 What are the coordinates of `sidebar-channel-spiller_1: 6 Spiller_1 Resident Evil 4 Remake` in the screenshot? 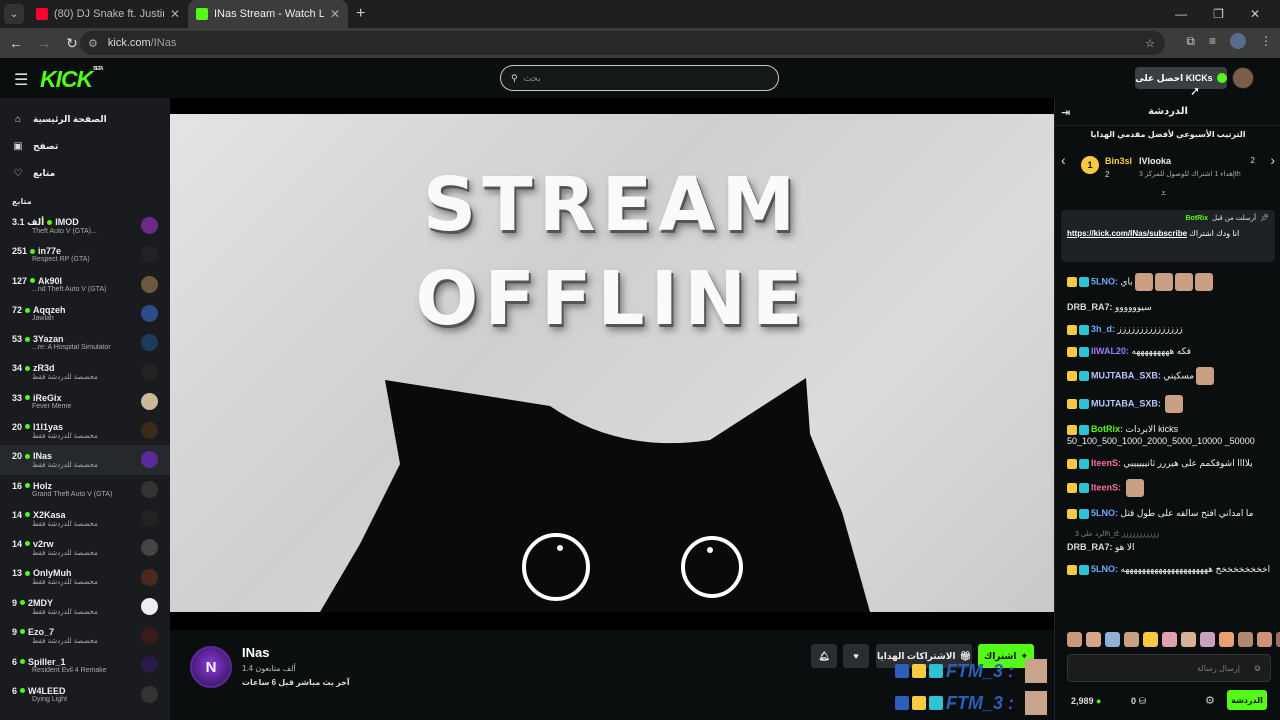 It's located at (85, 664).